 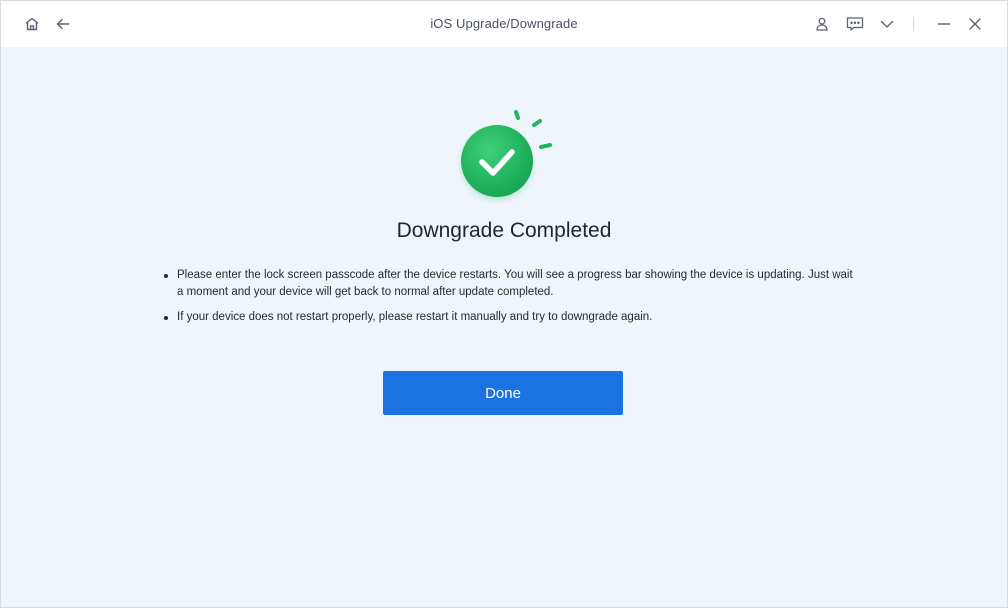 What do you see at coordinates (503, 393) in the screenshot?
I see `done-button: Done` at bounding box center [503, 393].